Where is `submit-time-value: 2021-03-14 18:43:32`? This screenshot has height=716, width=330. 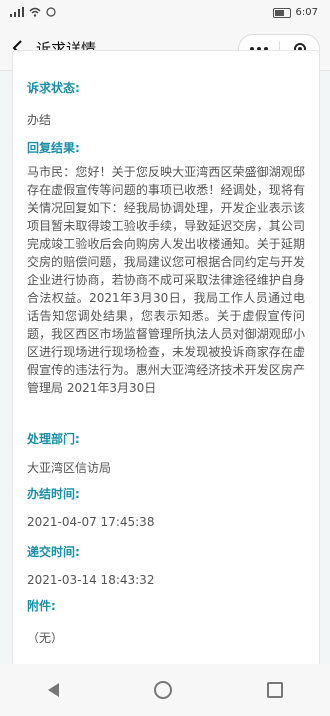
submit-time-value: 2021-03-14 18:43:32 is located at coordinates (91, 580).